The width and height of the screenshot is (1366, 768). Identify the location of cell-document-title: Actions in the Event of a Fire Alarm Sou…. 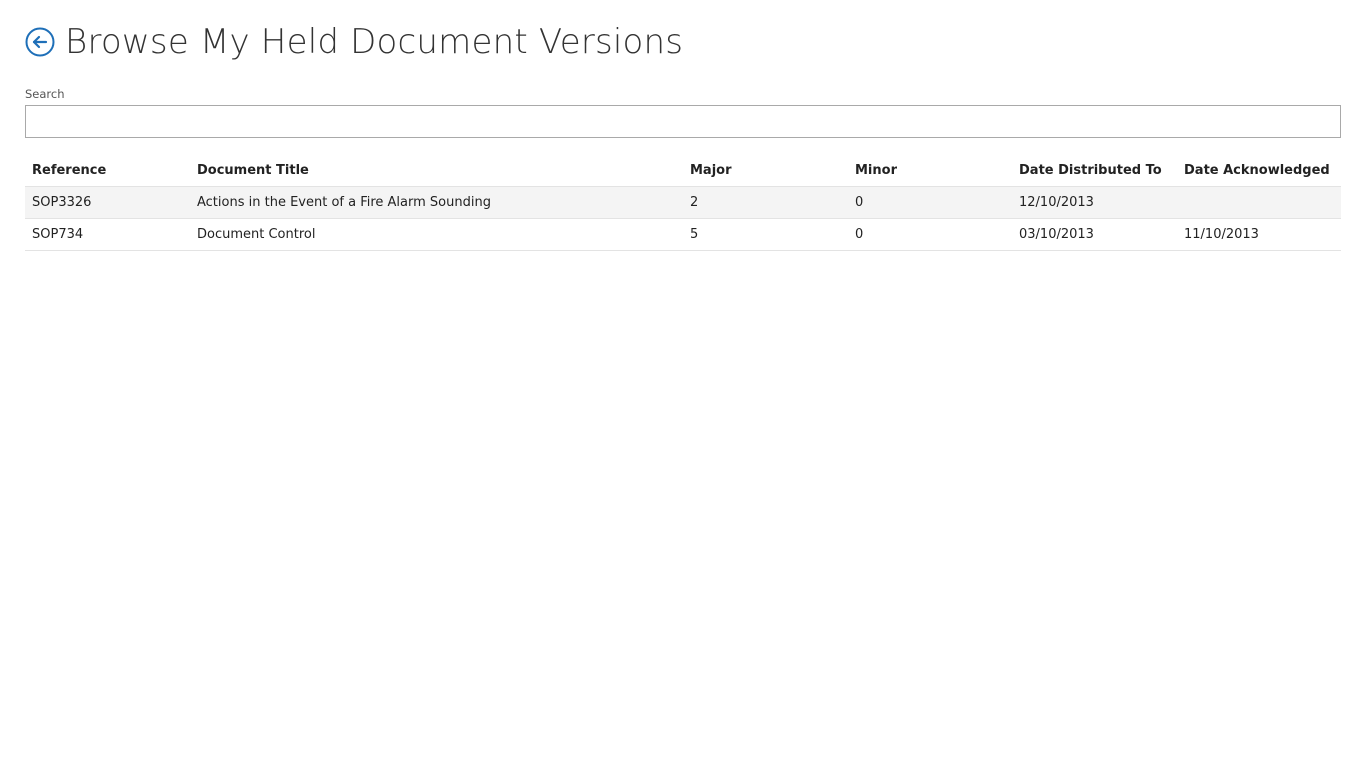
(344, 202).